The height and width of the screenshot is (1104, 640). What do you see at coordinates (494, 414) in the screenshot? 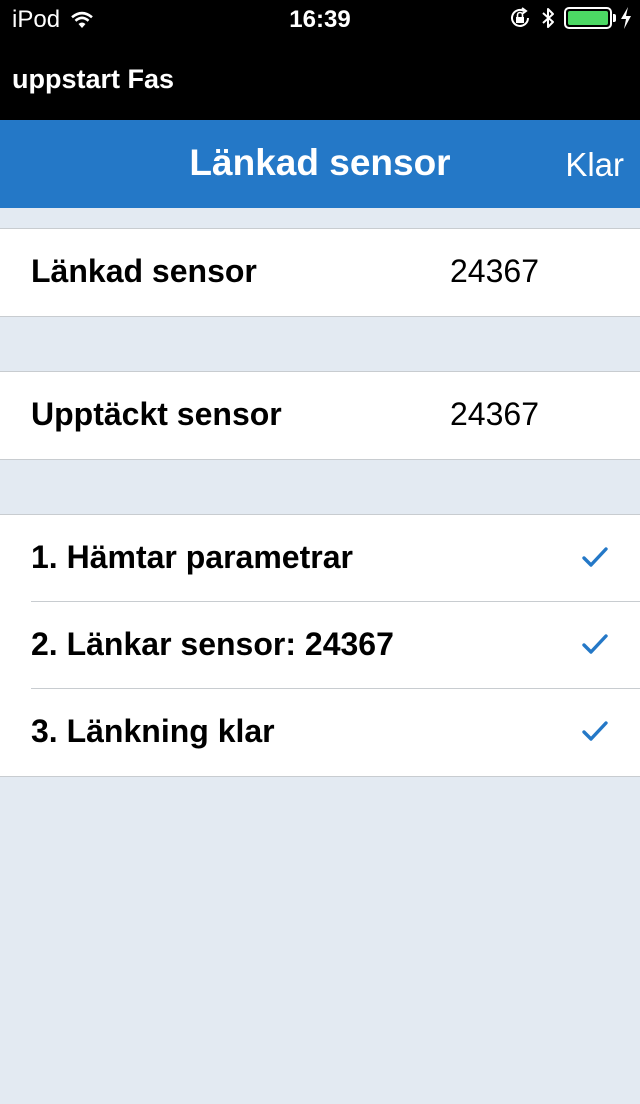
I see `detected-sensor-value: 24367` at bounding box center [494, 414].